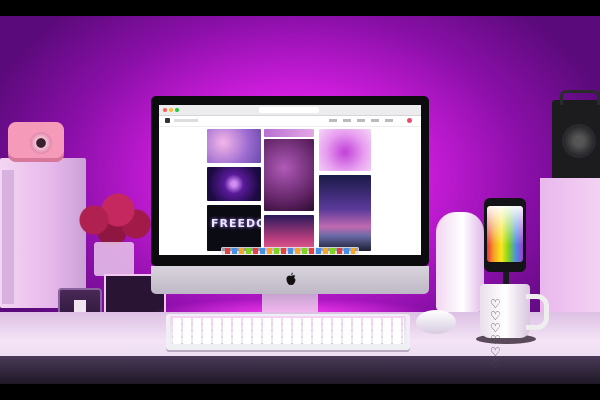  What do you see at coordinates (290, 121) in the screenshot?
I see `site-nav` at bounding box center [290, 121].